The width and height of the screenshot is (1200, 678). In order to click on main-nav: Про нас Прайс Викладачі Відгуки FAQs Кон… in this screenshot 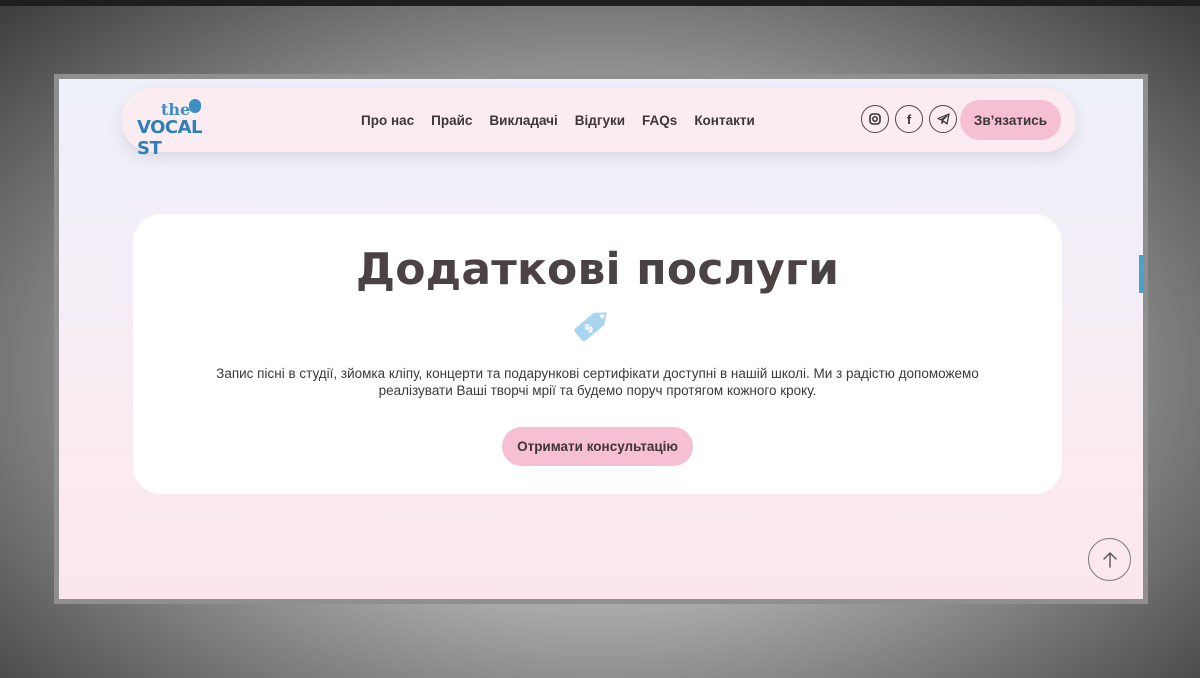, I will do `click(558, 120)`.